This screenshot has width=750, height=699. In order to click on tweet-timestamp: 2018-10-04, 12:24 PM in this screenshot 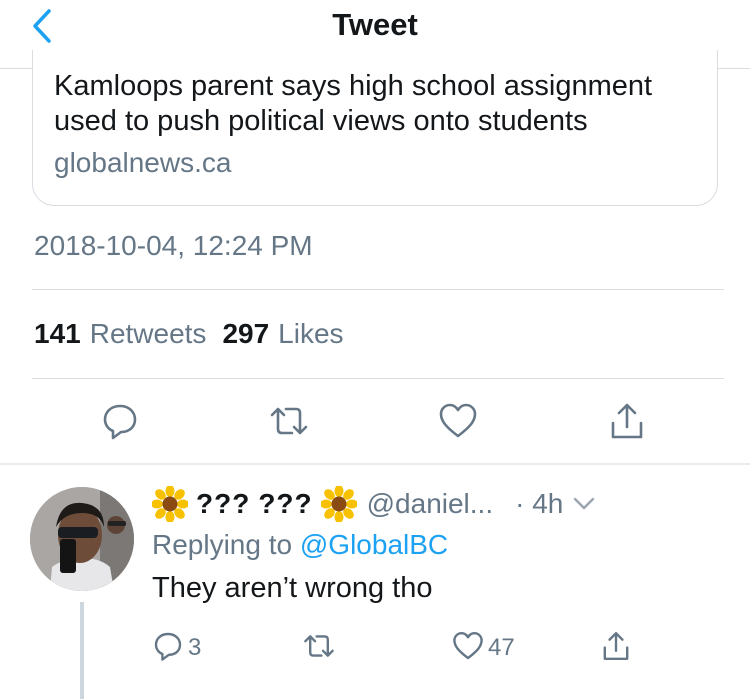, I will do `click(173, 245)`.